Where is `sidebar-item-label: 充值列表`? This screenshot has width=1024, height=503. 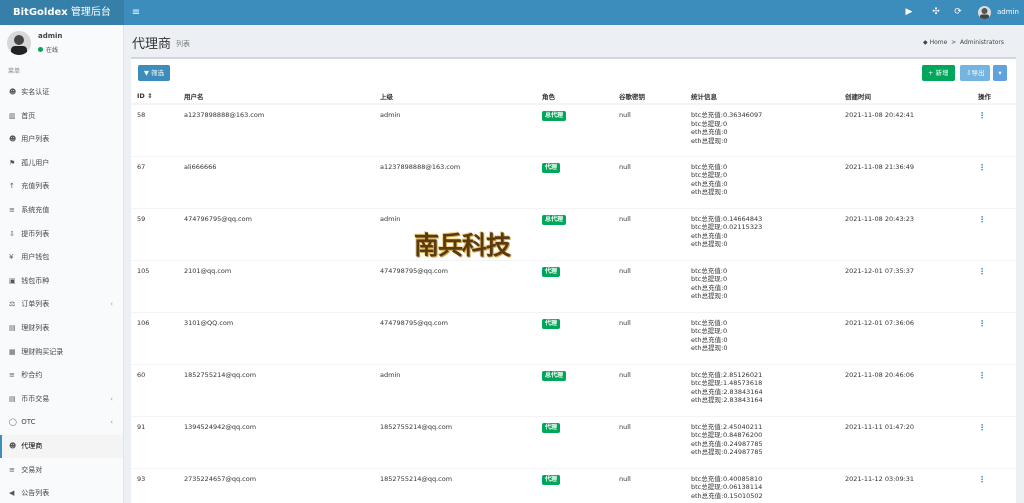
sidebar-item-label: 充值列表 is located at coordinates (35, 186).